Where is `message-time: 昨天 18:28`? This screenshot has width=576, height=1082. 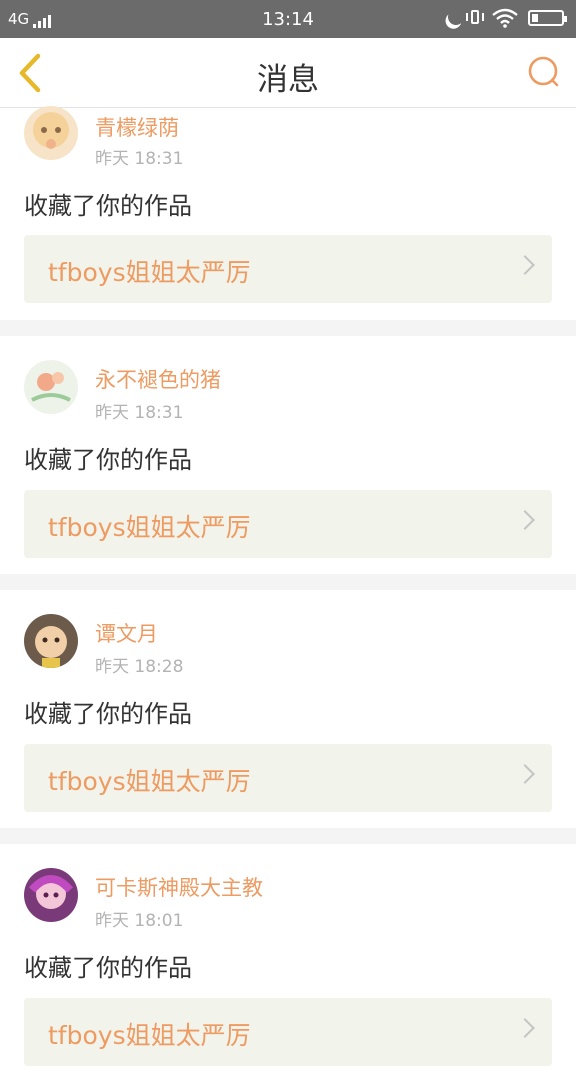
message-time: 昨天 18:28 is located at coordinates (139, 667).